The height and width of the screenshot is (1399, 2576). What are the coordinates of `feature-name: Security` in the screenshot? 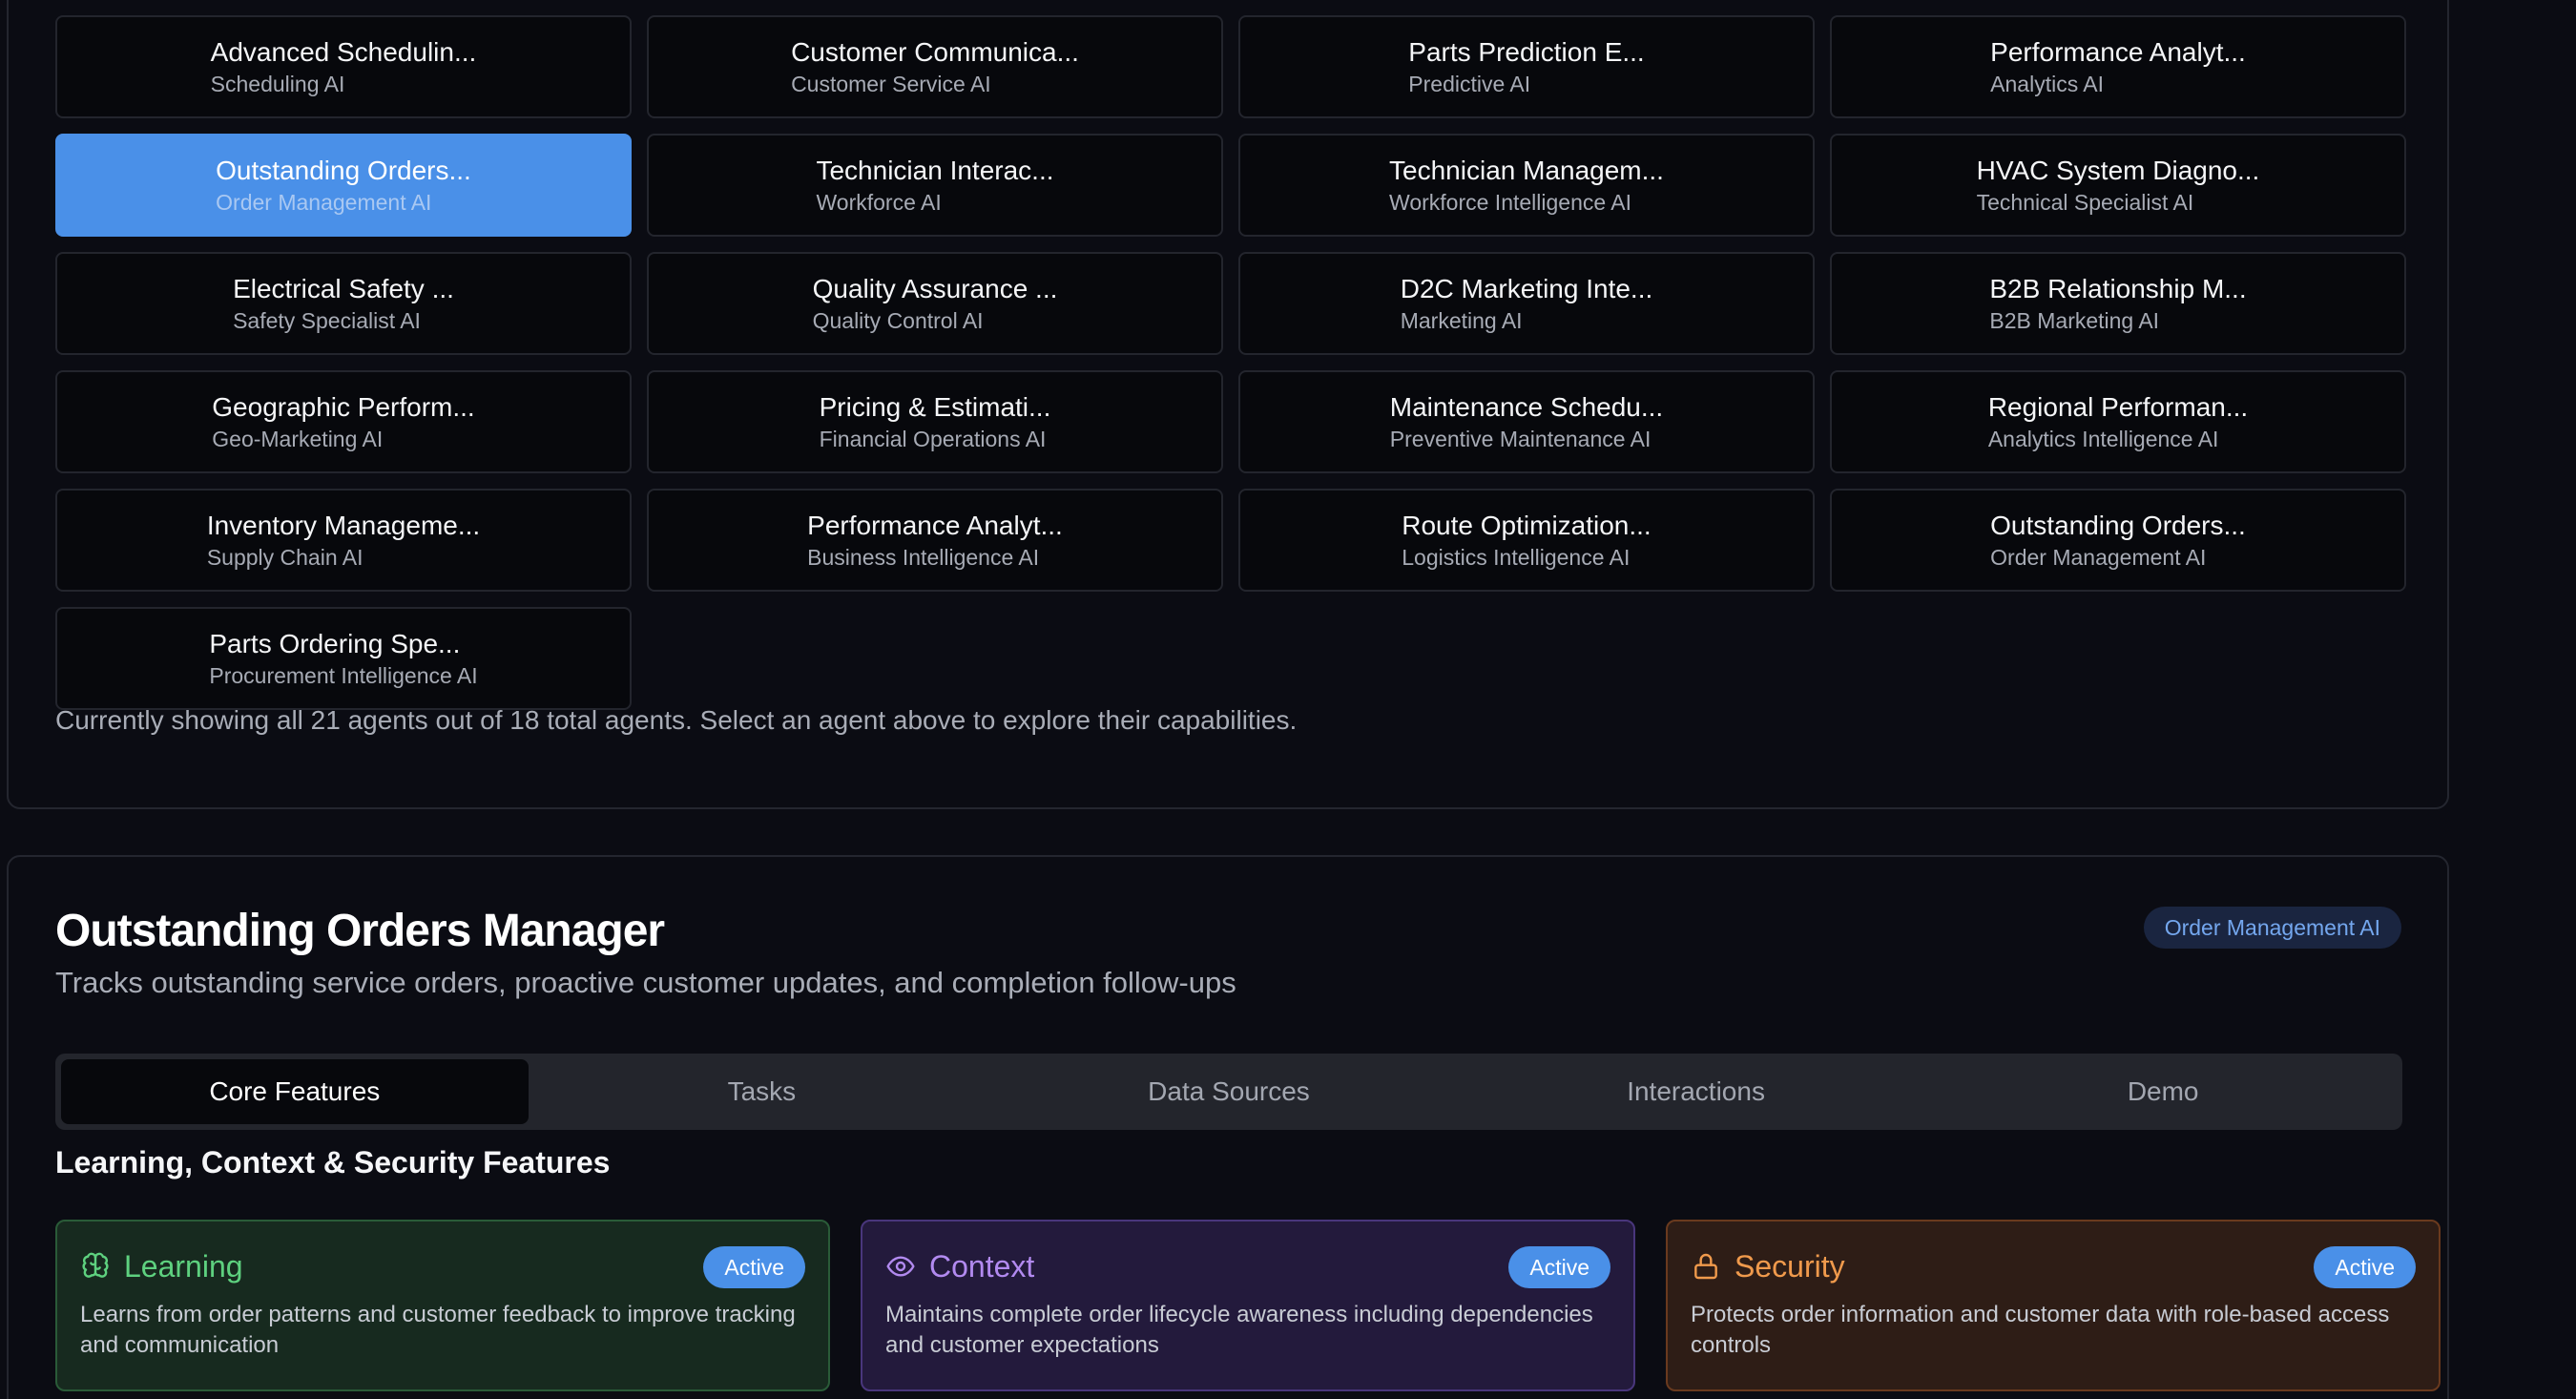 It's located at (1790, 1266).